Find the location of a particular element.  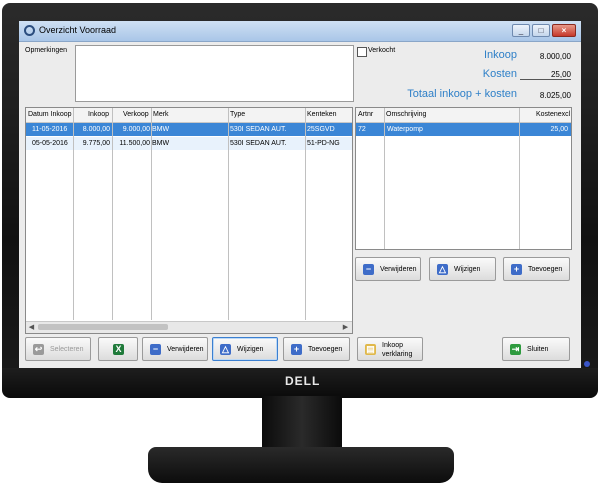

scroll-right-icon: ▶ is located at coordinates (345, 327).